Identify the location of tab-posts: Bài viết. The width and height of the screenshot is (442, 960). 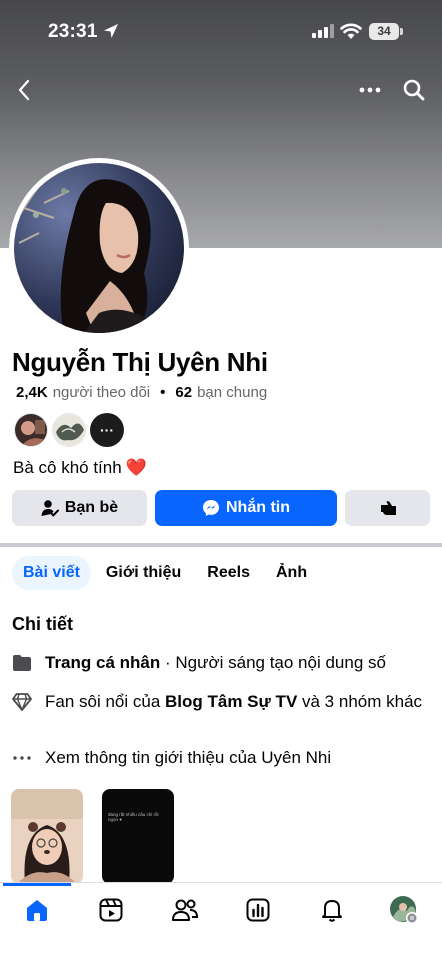
(51, 573).